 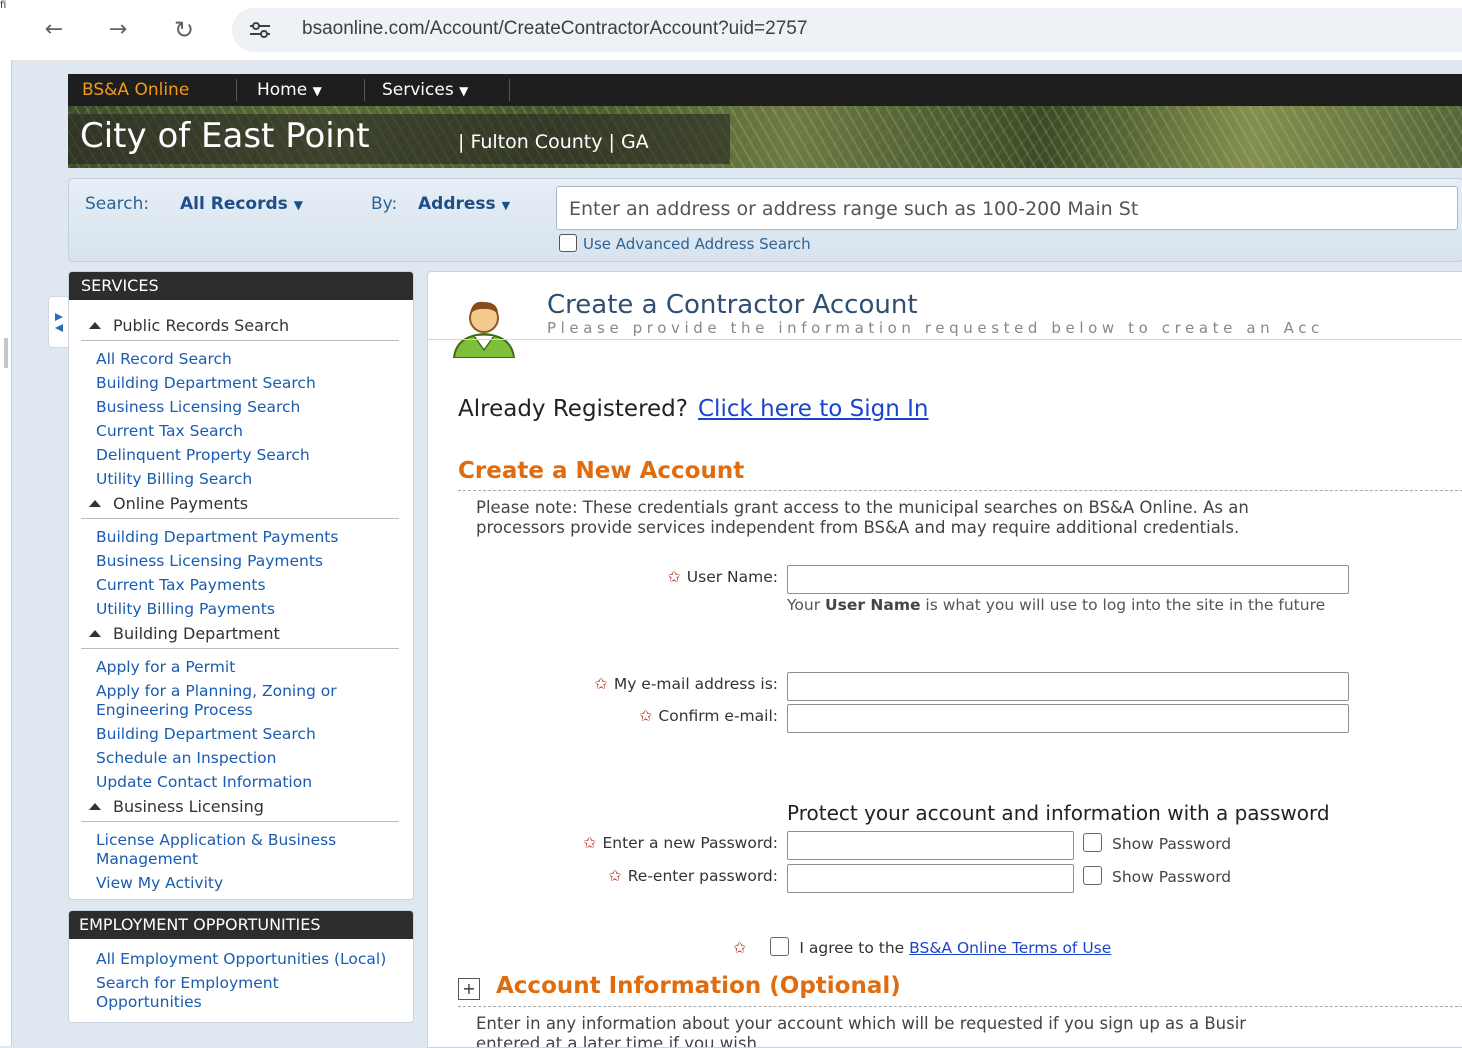 What do you see at coordinates (241, 925) in the screenshot?
I see `employment-title: EMPLOYMENT OPPORTUNITIES` at bounding box center [241, 925].